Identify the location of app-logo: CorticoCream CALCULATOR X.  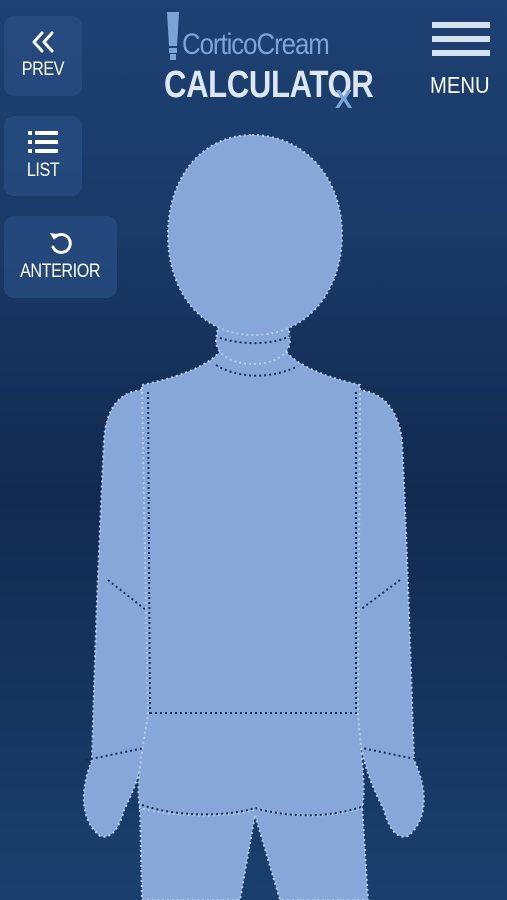
(267, 60).